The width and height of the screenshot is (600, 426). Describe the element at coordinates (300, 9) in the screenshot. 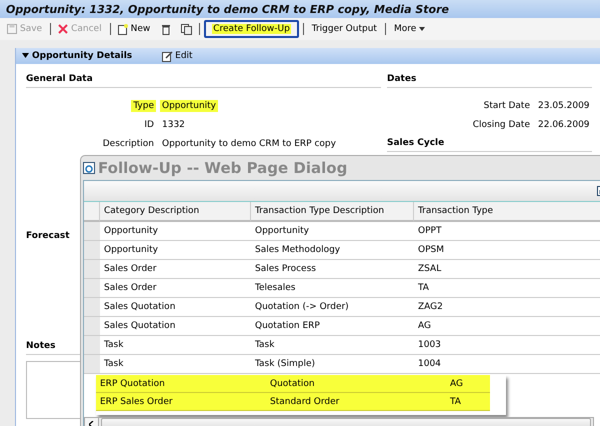

I see `window-title: Opportunity: 1332, Opportunity to demo CRM to ERP copy, Media Store` at that location.